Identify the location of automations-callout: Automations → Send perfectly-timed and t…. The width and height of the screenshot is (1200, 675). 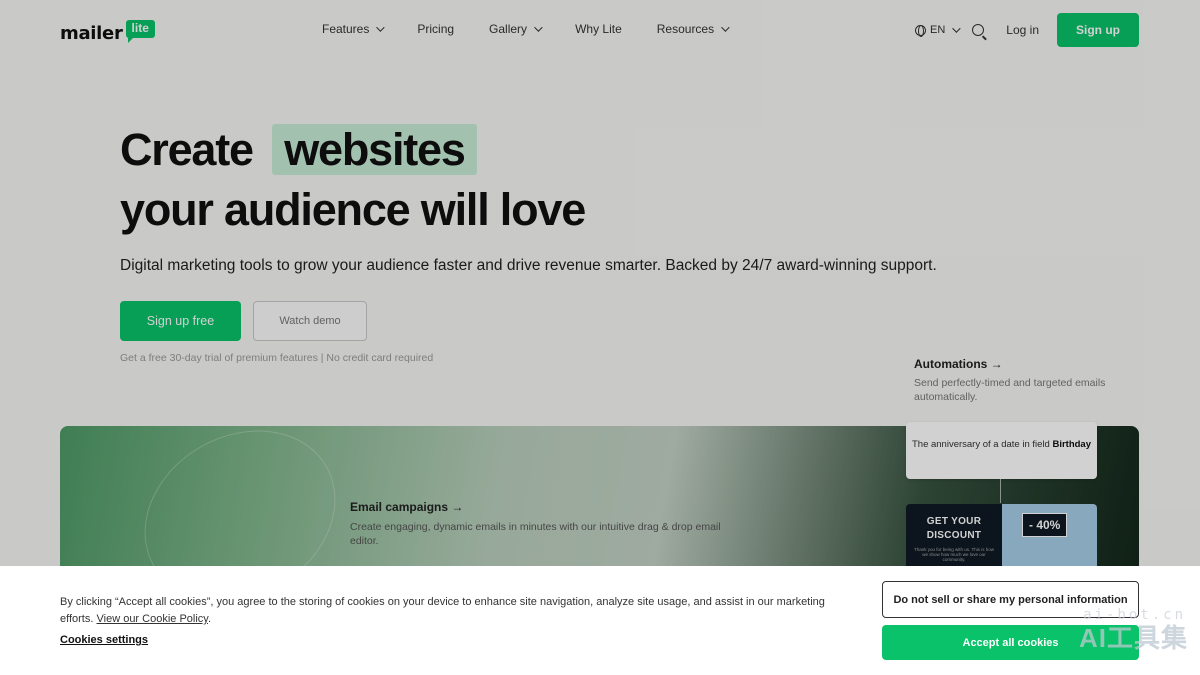
(1014, 380).